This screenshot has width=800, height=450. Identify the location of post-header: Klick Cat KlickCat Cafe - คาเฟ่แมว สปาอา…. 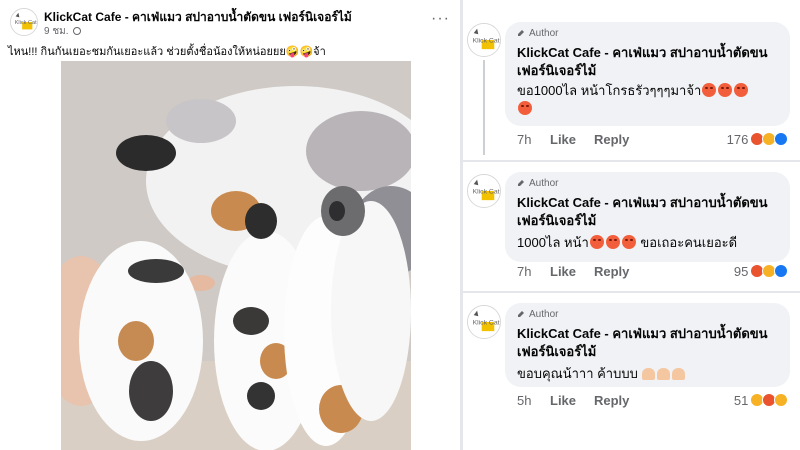
(233, 23).